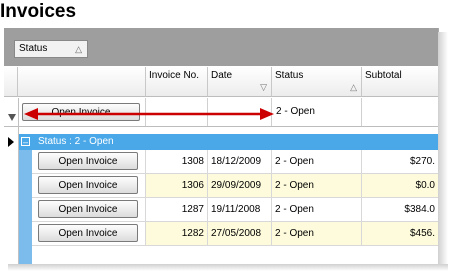 The width and height of the screenshot is (453, 271). I want to click on filter-date-cell, so click(240, 112).